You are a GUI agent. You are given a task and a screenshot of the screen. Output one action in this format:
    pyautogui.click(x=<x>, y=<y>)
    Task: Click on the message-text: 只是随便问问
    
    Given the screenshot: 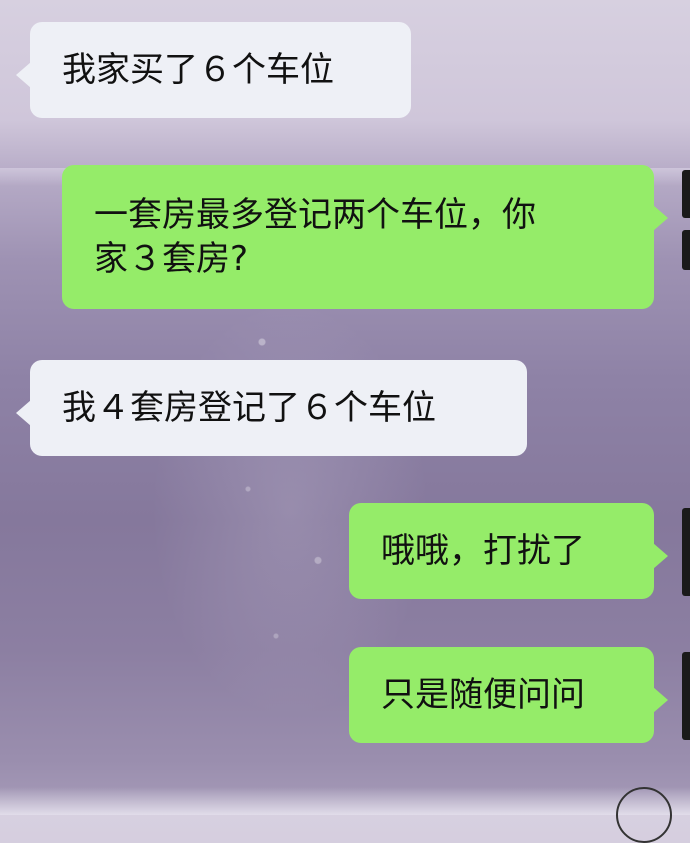 What is the action you would take?
    pyautogui.click(x=483, y=695)
    